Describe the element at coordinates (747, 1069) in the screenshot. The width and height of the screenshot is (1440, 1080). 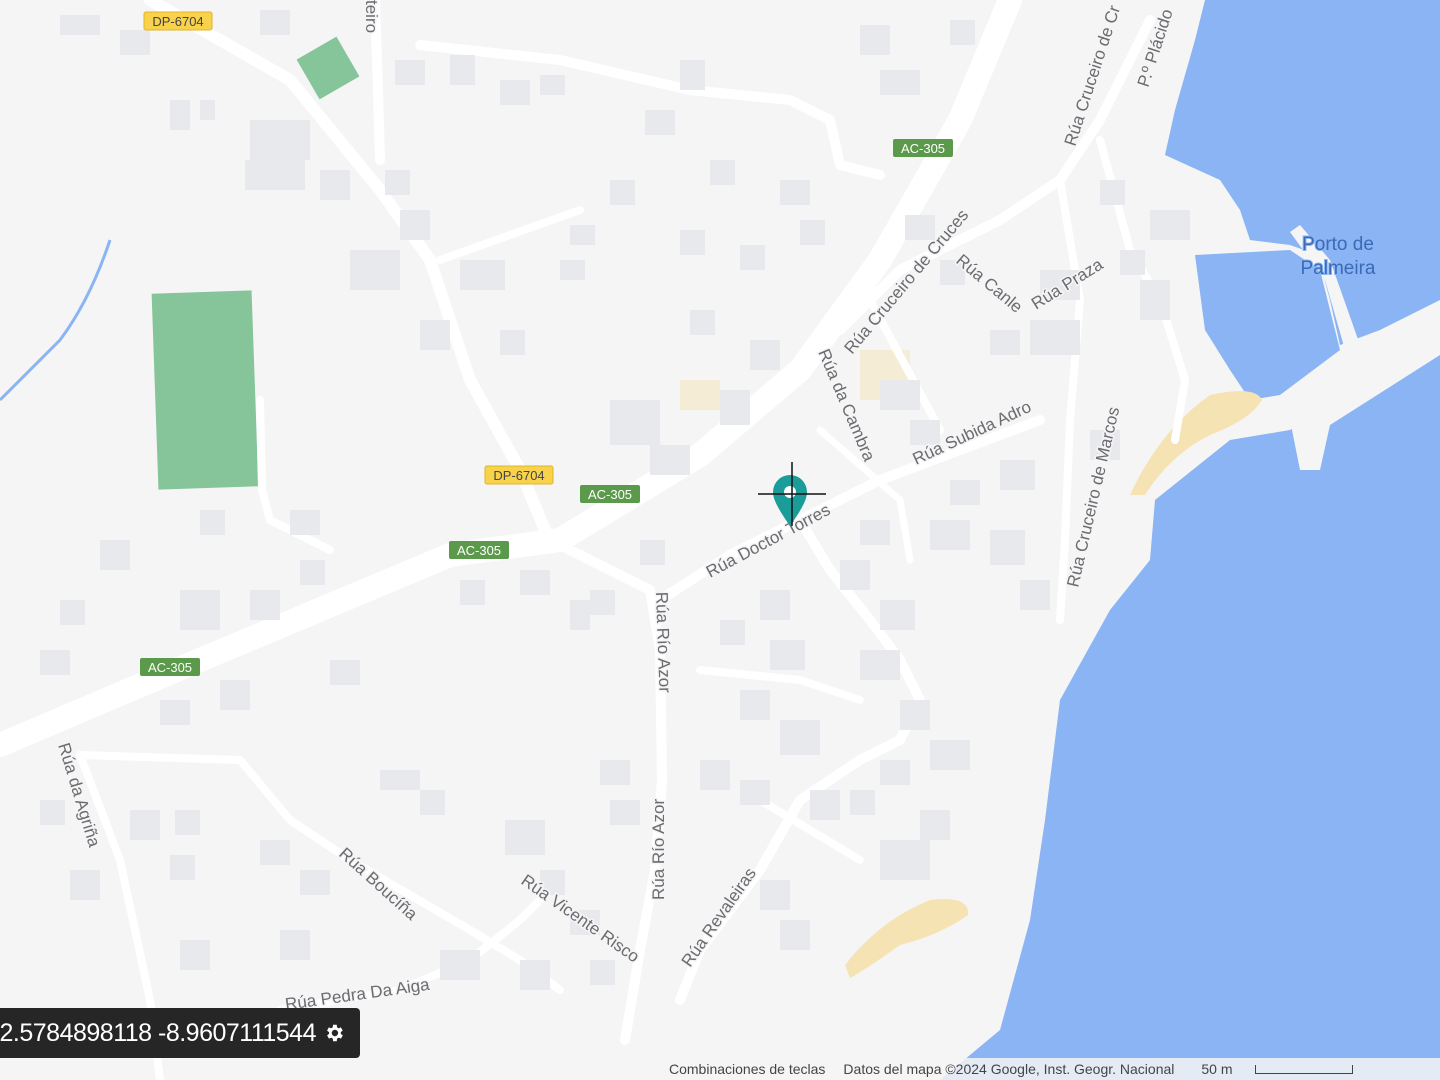
I see `keyboard-shortcuts-link: Combinaciones de teclas` at that location.